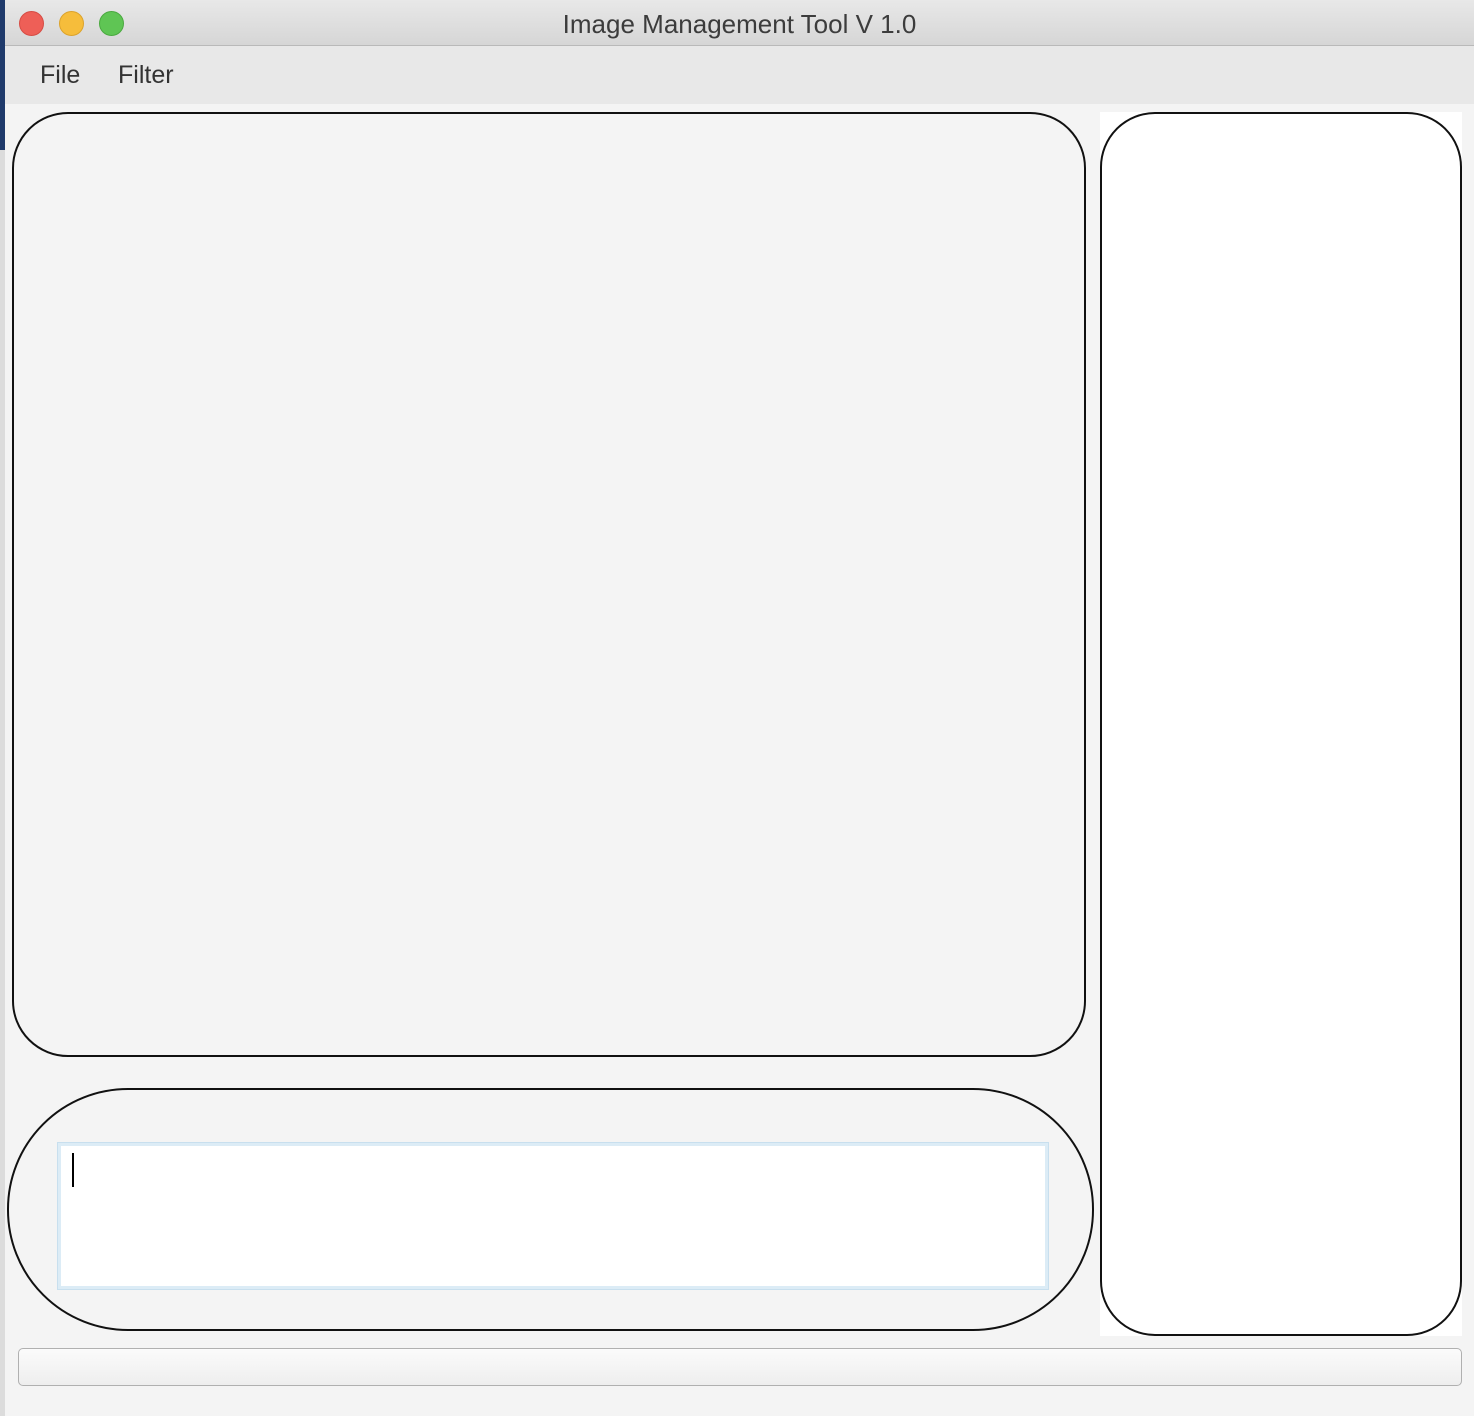  I want to click on input-panel, so click(550, 1209).